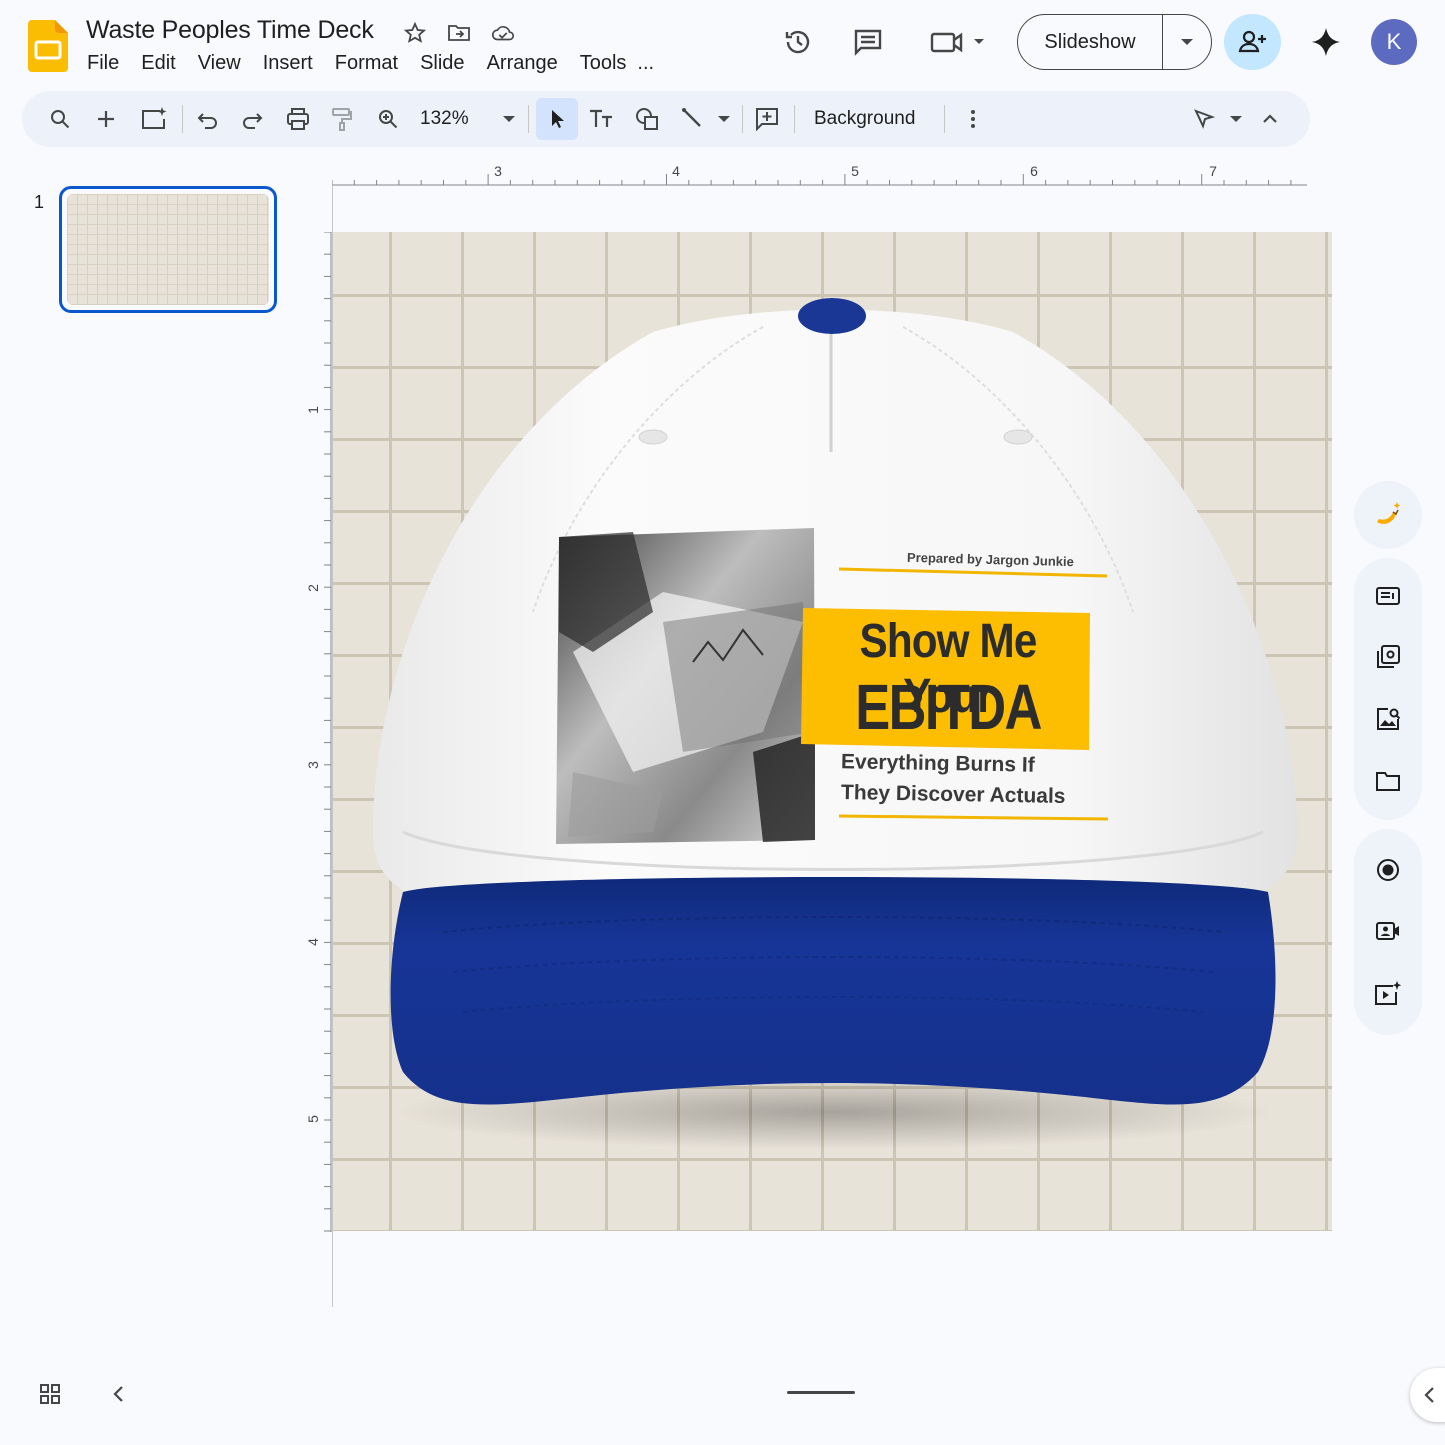 The width and height of the screenshot is (1445, 1445). What do you see at coordinates (798, 42) in the screenshot?
I see `version-history-icon` at bounding box center [798, 42].